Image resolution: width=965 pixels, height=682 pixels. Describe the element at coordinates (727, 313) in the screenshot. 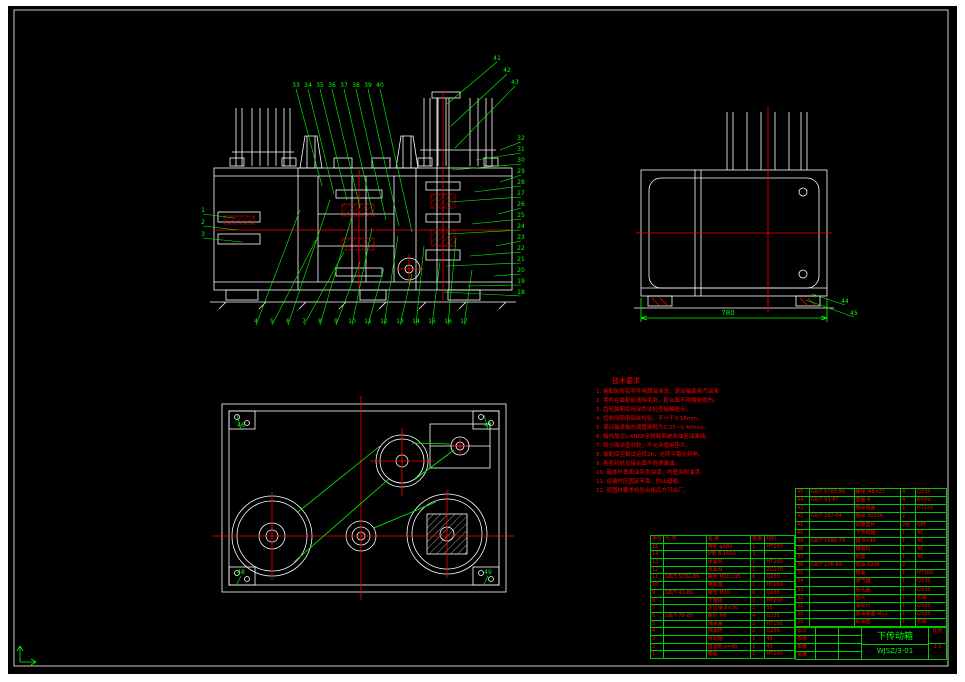

I see `dimension-side-width: 780` at that location.